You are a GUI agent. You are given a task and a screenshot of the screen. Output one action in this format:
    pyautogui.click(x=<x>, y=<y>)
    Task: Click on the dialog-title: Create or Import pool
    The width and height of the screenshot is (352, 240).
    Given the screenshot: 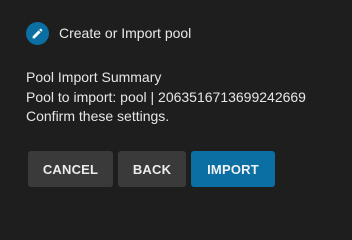 What is the action you would take?
    pyautogui.click(x=125, y=33)
    